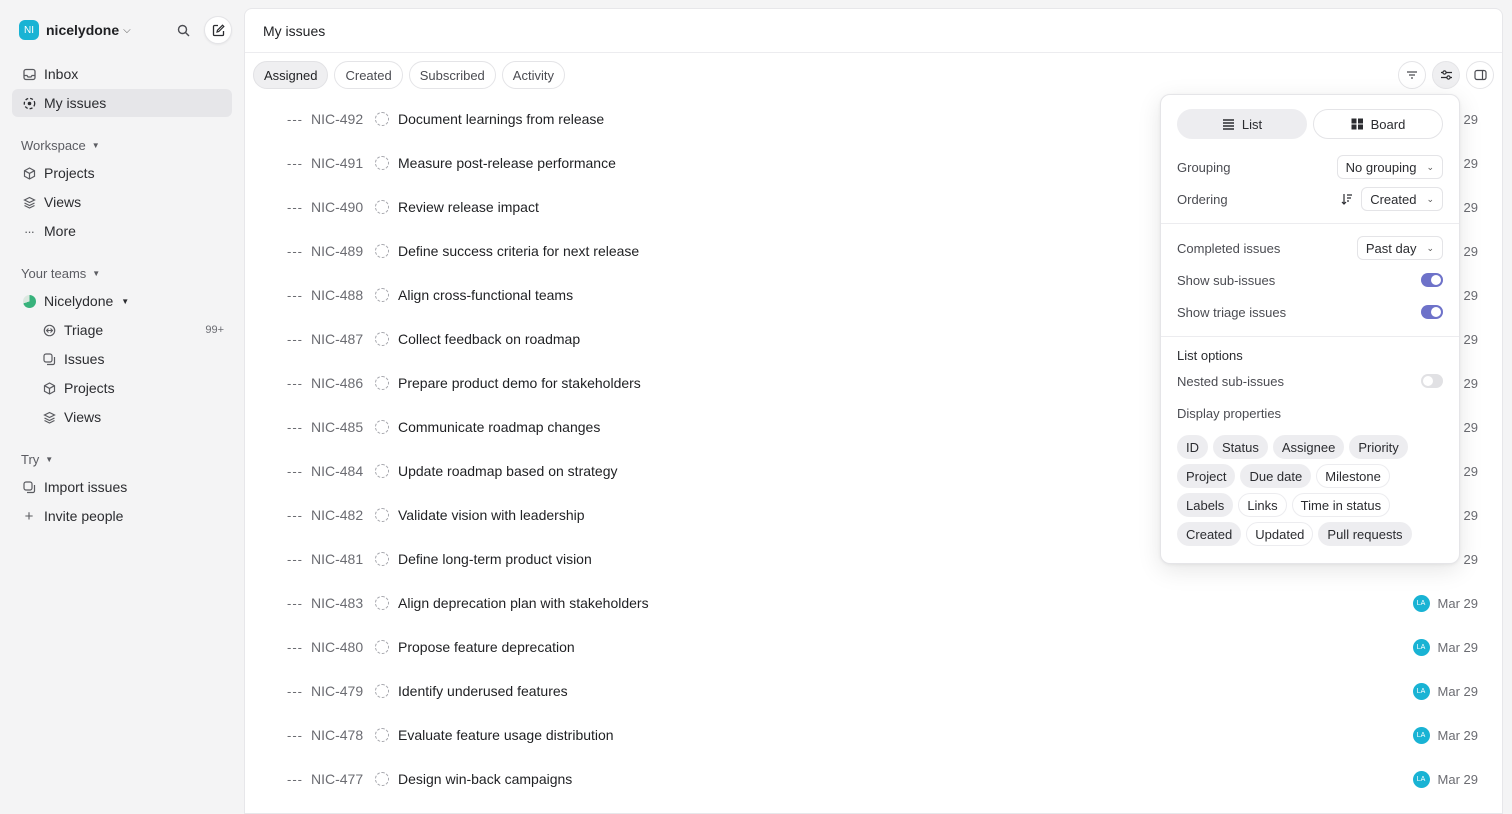 The height and width of the screenshot is (814, 1512). I want to click on tab-activity: Activity, so click(533, 75).